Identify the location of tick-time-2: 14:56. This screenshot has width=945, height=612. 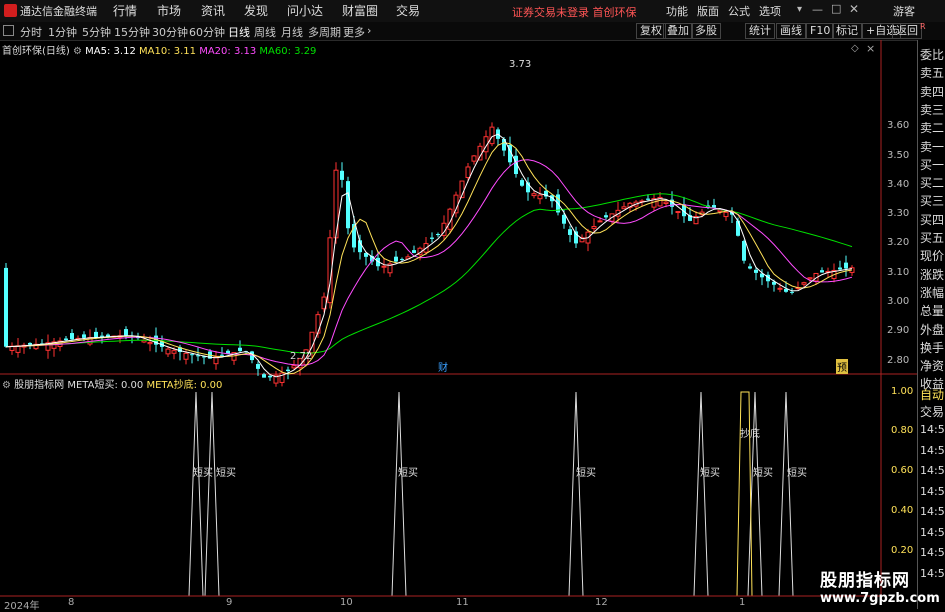
(932, 470).